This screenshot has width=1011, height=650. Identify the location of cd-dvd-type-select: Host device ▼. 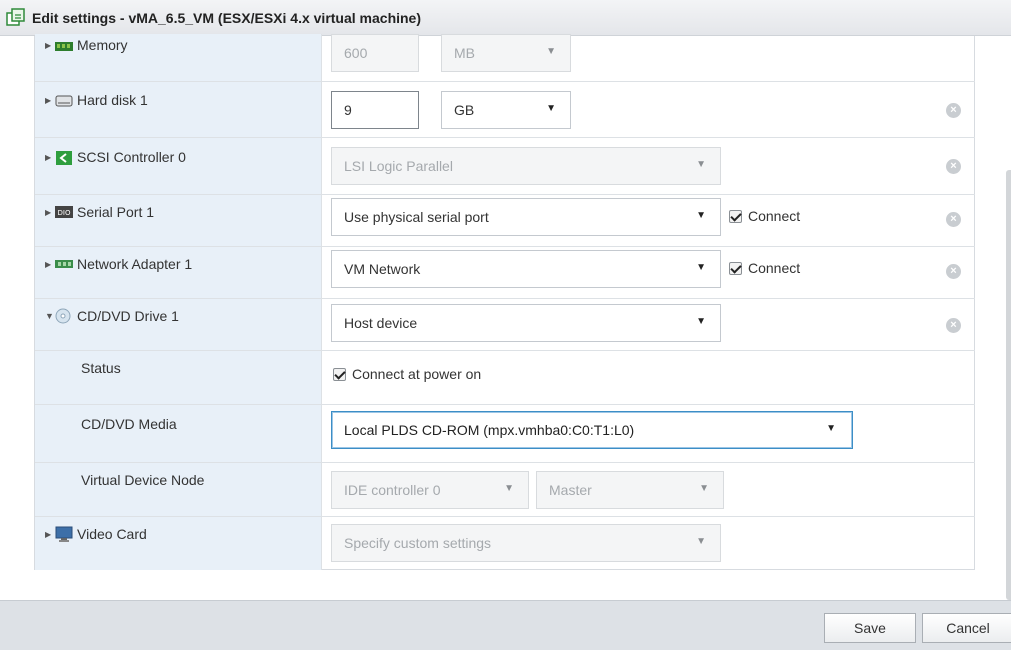
(526, 323).